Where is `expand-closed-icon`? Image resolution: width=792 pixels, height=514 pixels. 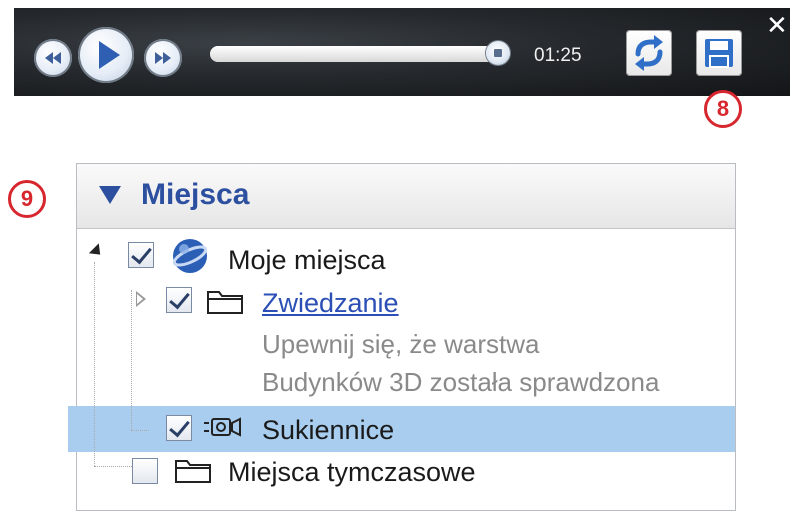
expand-closed-icon is located at coordinates (141, 299).